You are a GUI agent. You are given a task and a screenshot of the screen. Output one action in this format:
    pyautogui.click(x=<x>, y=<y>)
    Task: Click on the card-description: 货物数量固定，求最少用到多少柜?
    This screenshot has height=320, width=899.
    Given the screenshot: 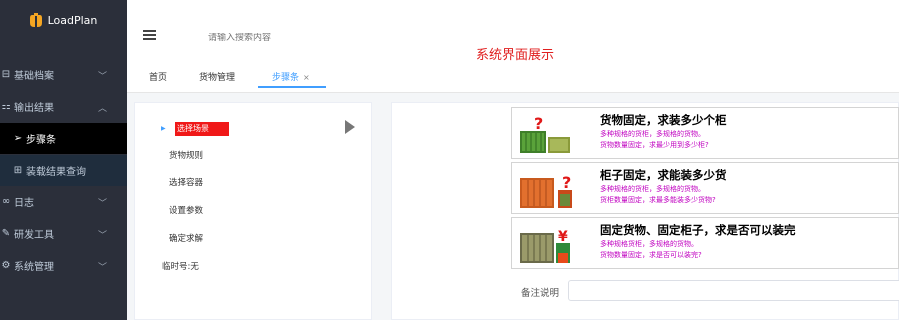 What is the action you would take?
    pyautogui.click(x=654, y=145)
    